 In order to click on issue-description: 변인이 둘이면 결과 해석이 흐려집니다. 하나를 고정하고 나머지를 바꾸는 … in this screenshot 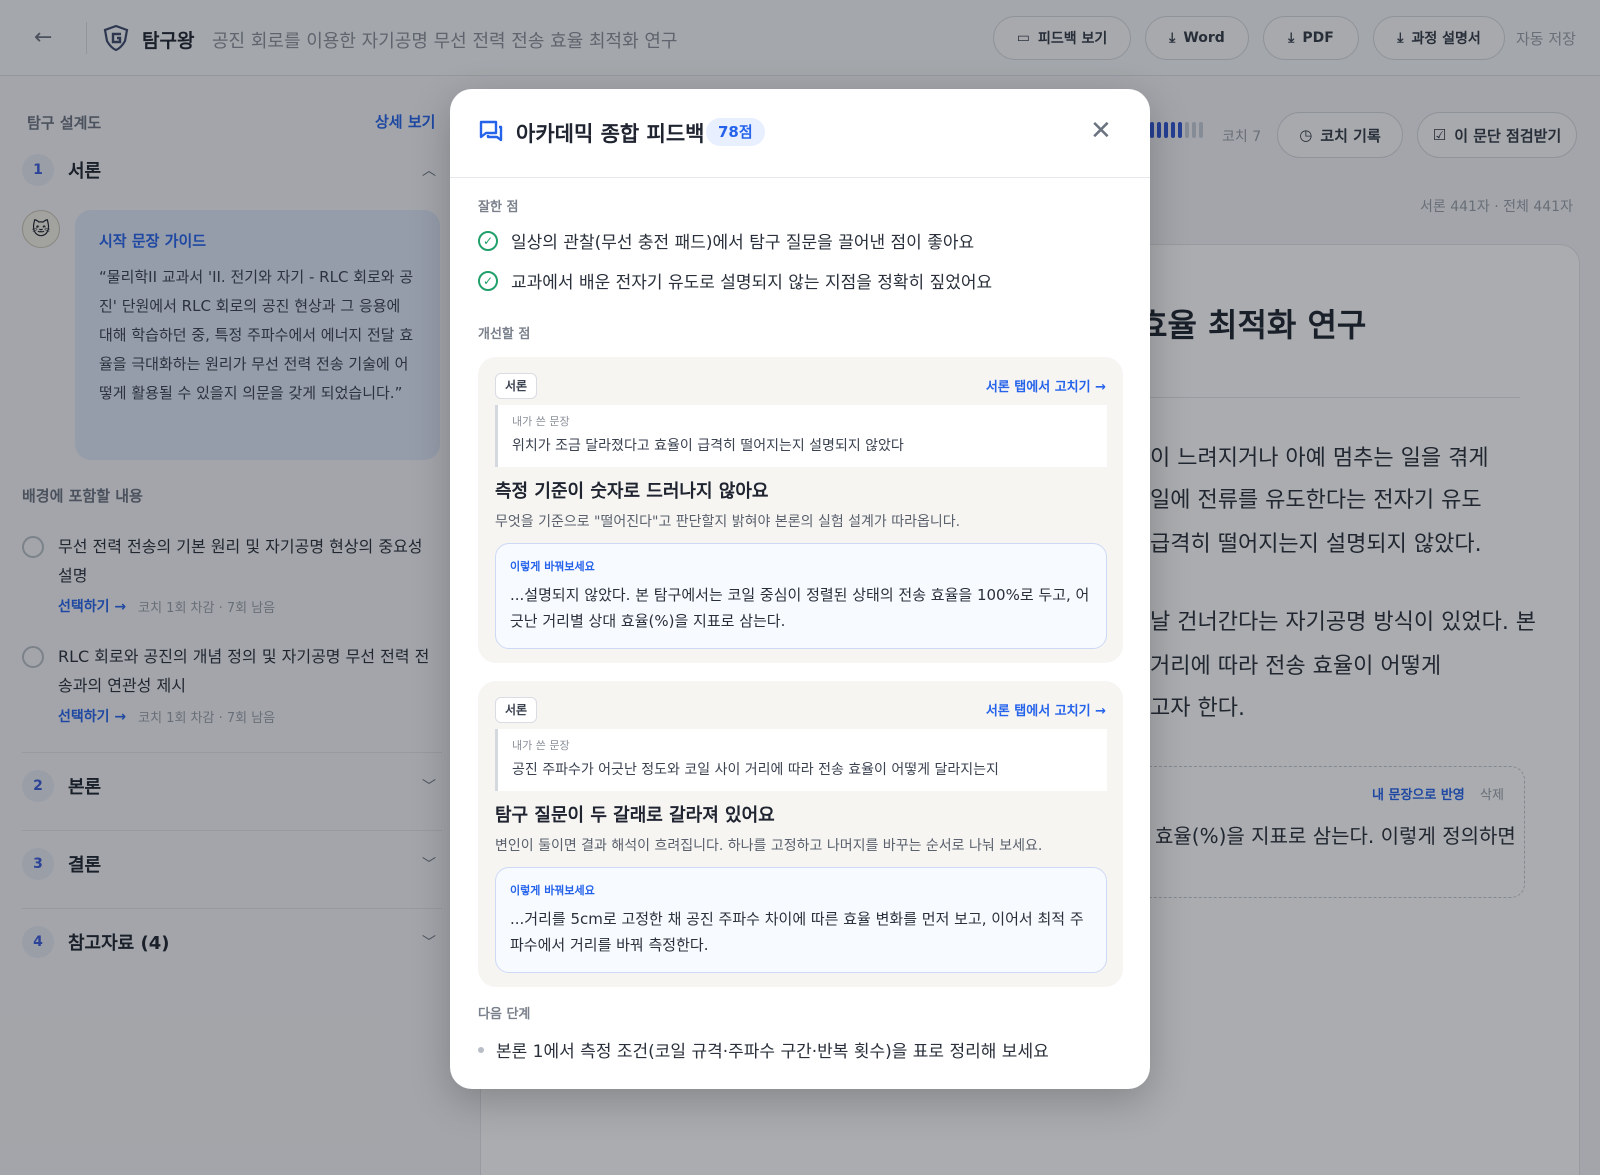, I will do `click(769, 846)`.